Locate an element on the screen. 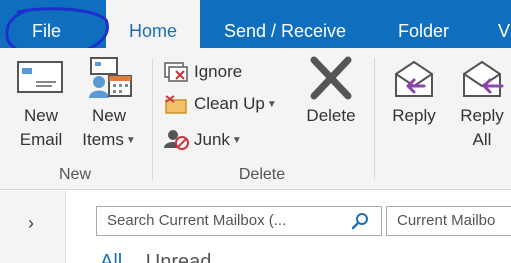 The width and height of the screenshot is (511, 263). clean-up-button: Clean Up ▼ is located at coordinates (219, 104).